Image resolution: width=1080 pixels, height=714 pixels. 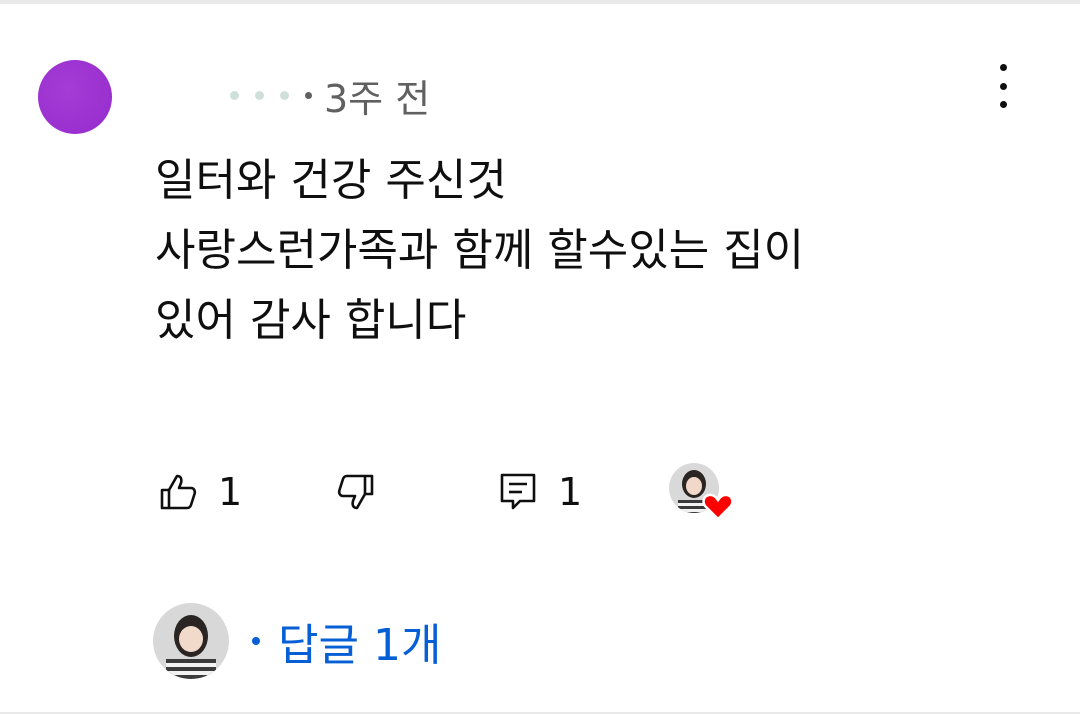 I want to click on view-replies-button: 답글 1개, so click(x=296, y=641).